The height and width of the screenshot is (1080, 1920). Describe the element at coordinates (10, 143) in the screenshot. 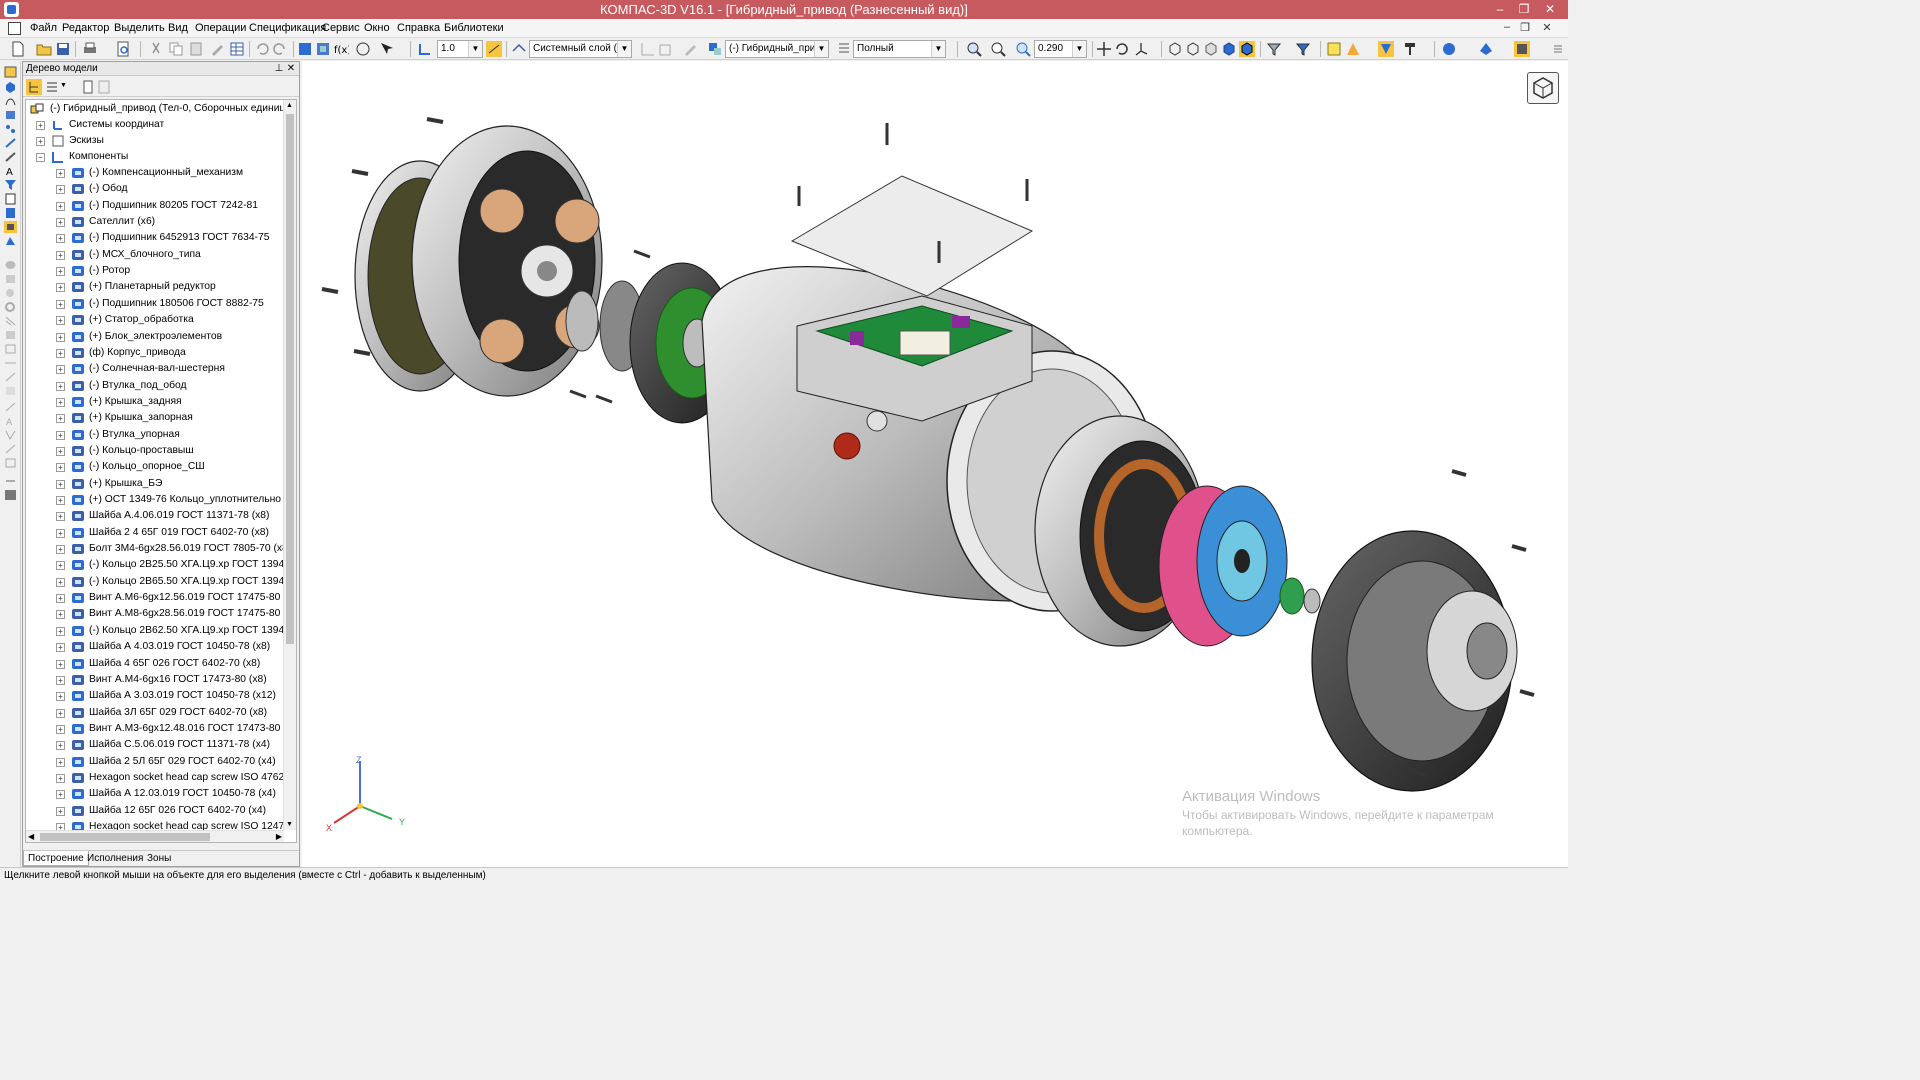

I see `mate-icon` at that location.